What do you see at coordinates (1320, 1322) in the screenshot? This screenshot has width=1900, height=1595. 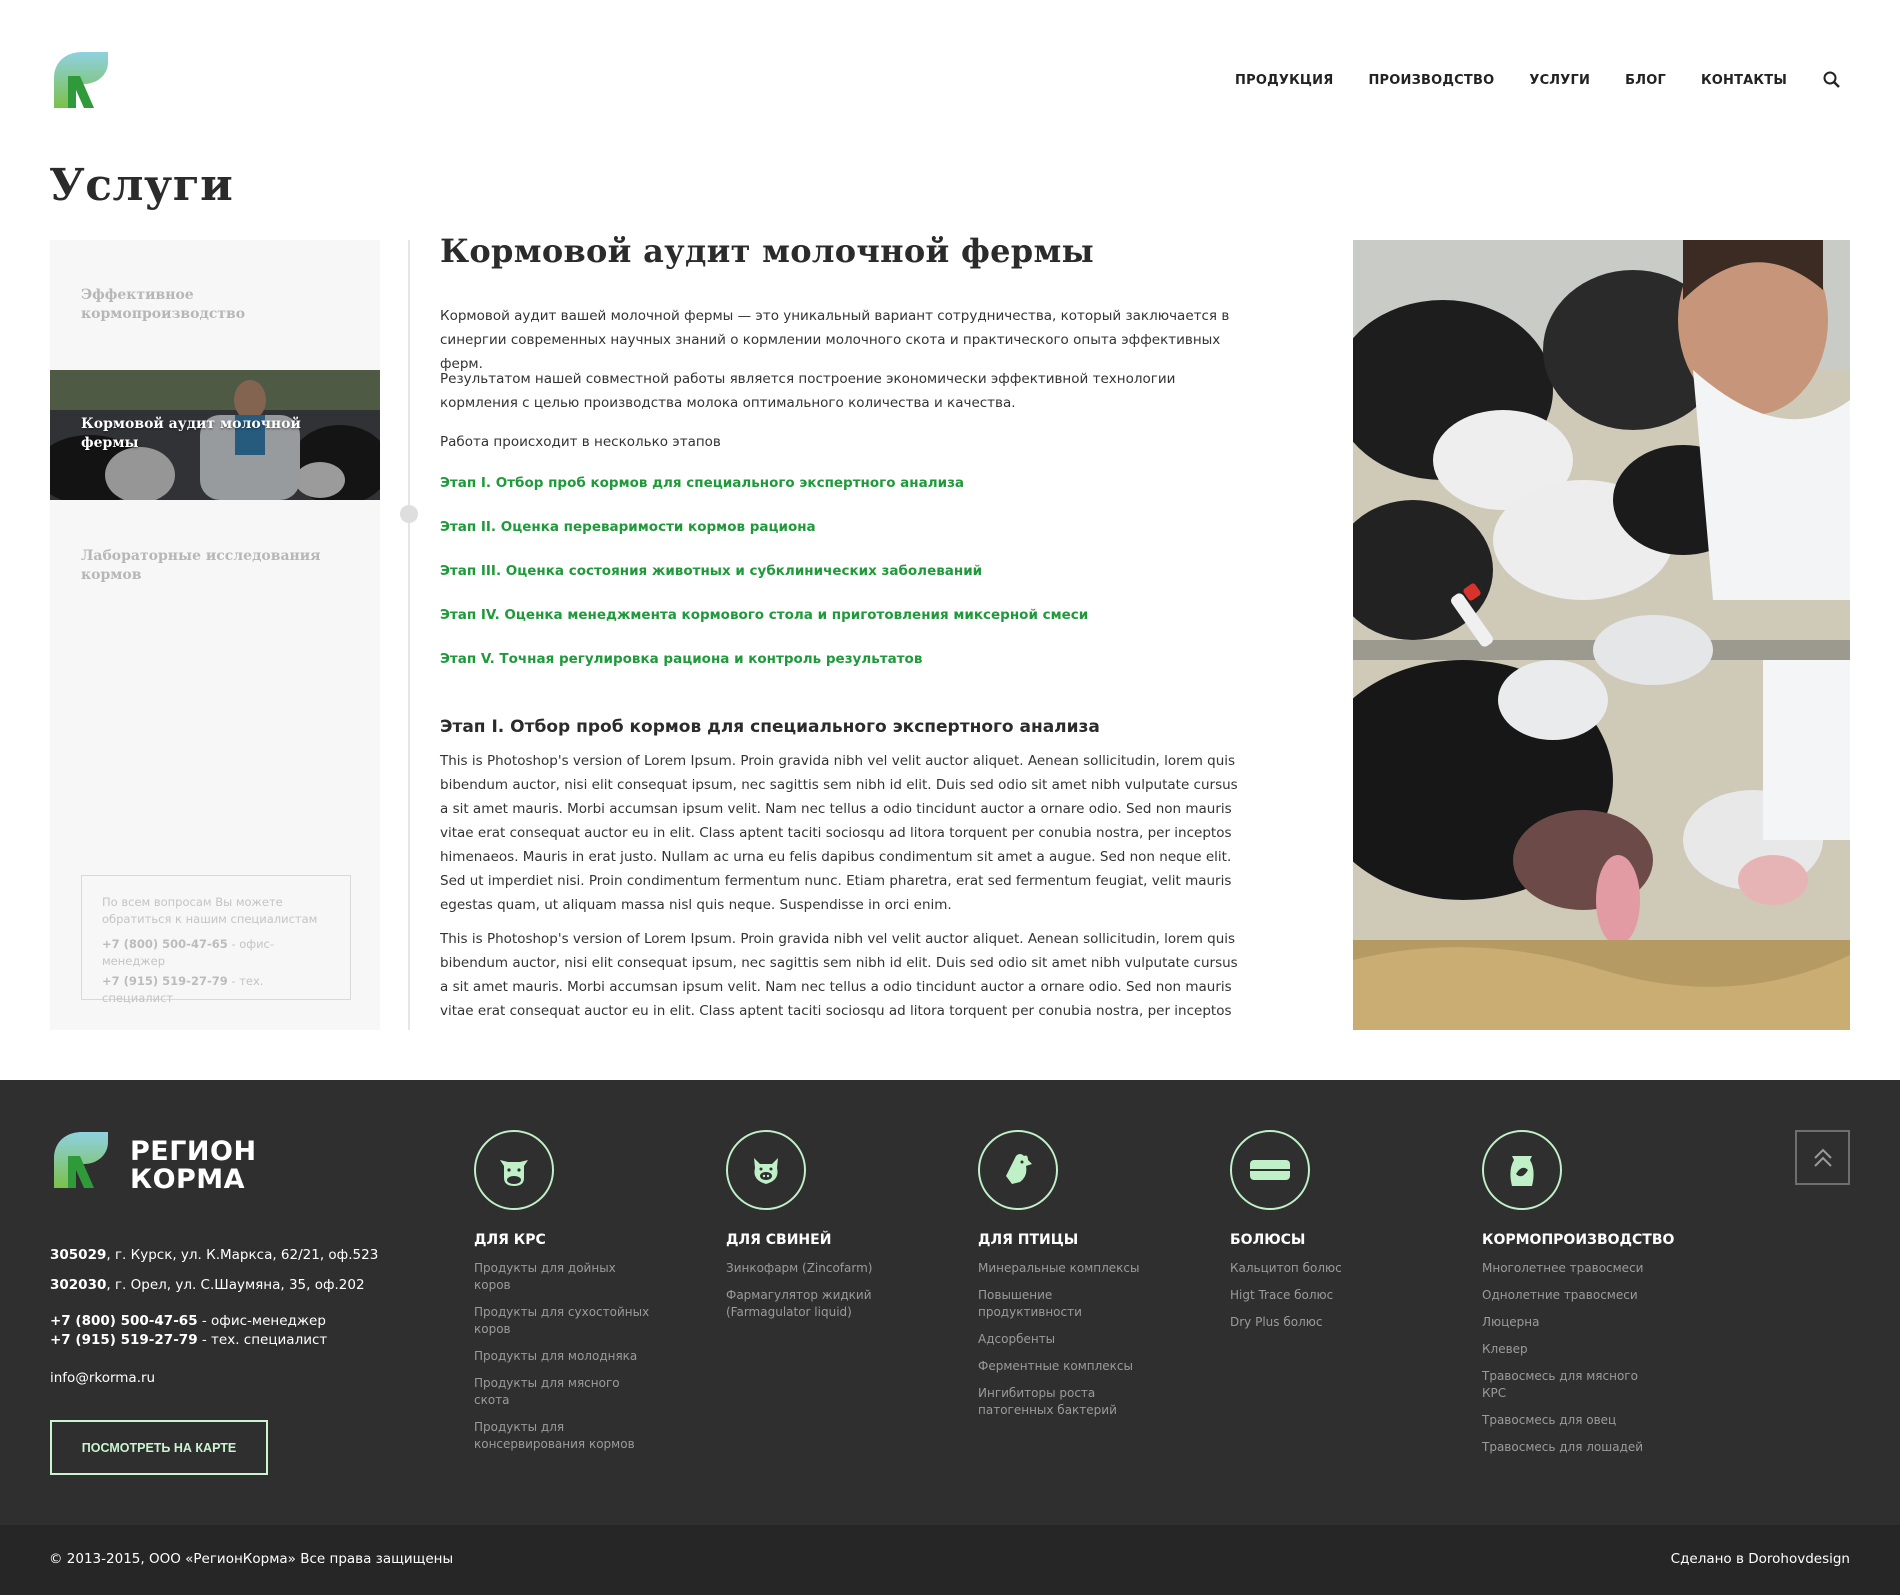 I see `footer-link: Dry Plus болюс` at bounding box center [1320, 1322].